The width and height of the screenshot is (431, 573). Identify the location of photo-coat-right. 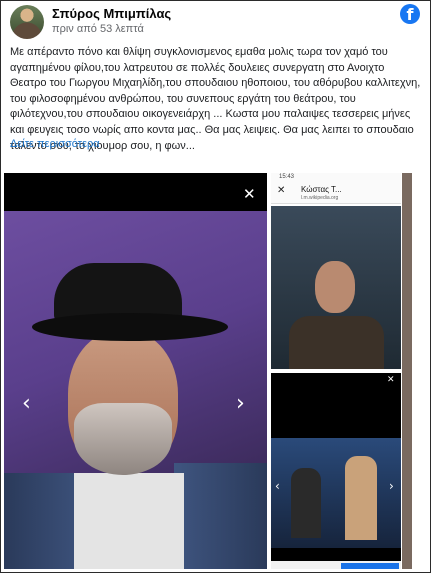
(220, 516).